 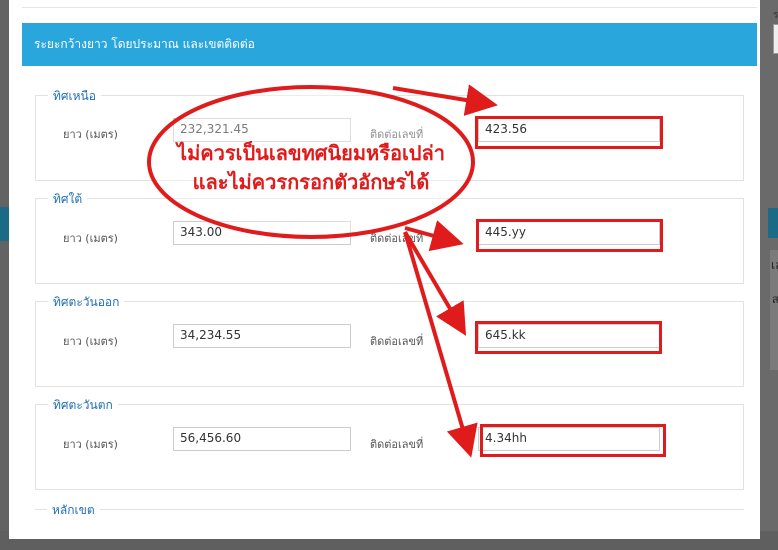 I want to click on annotation-text-line2: และไม่ควรกรอกตัวอักษรได้, so click(x=311, y=182).